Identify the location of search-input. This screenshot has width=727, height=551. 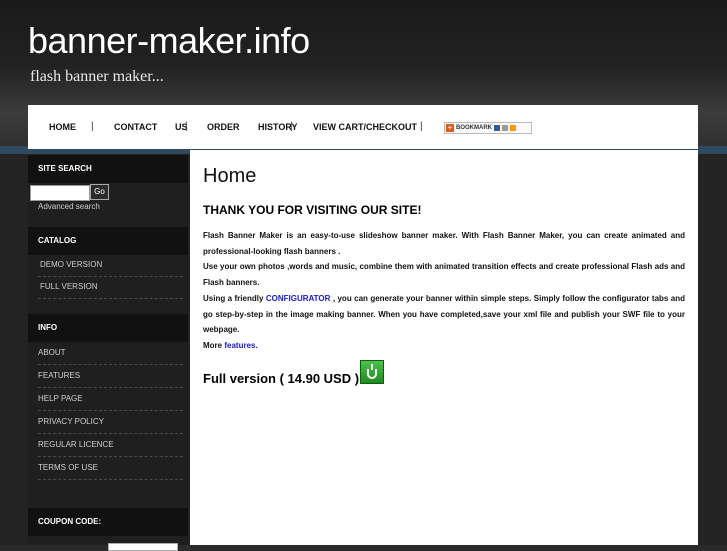
(60, 193).